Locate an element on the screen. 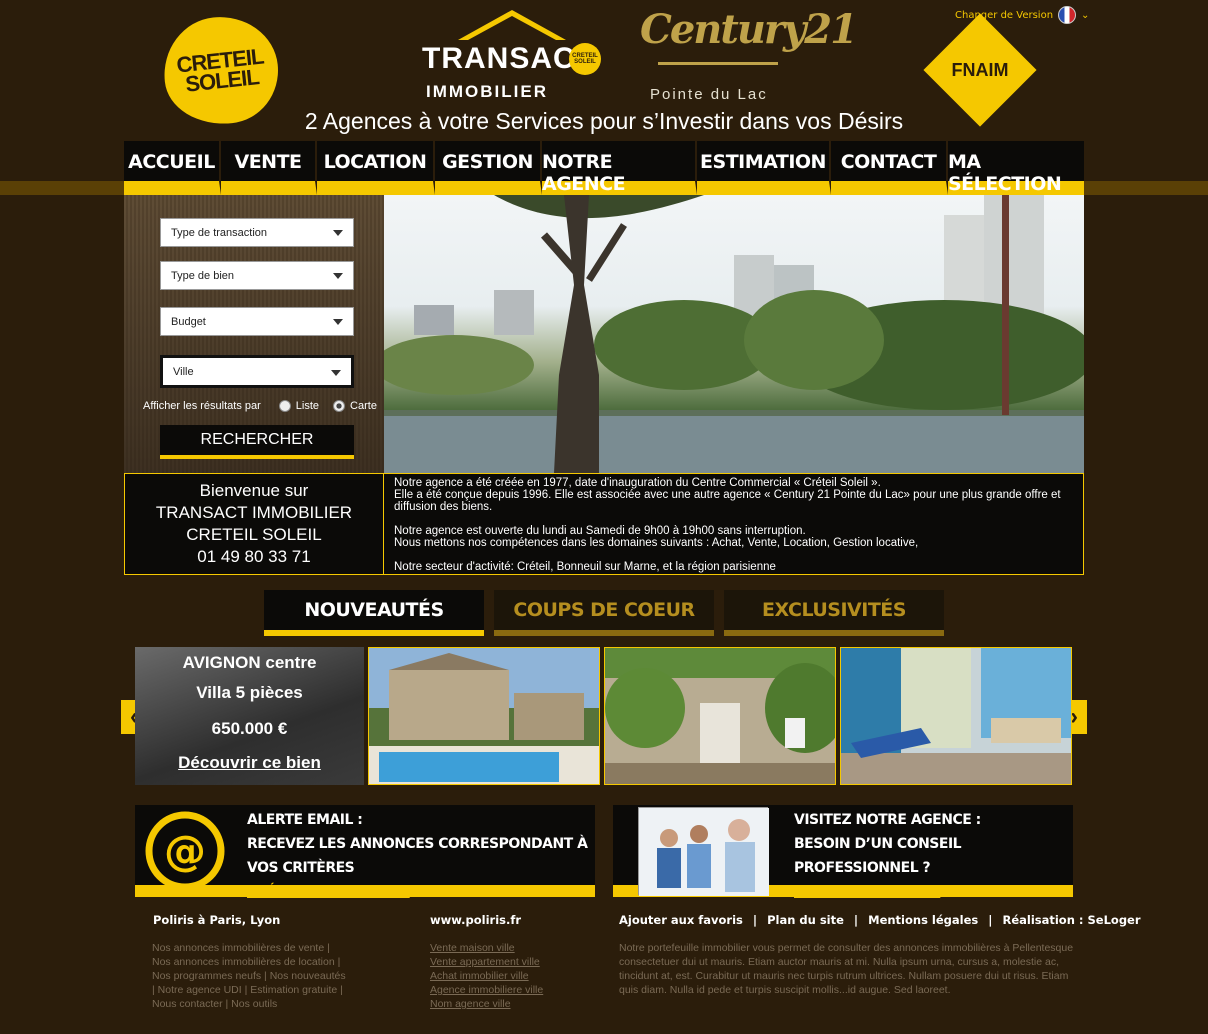 The image size is (1208, 1034). century21-logo: Century21 Pointe du Lac is located at coordinates (748, 55).